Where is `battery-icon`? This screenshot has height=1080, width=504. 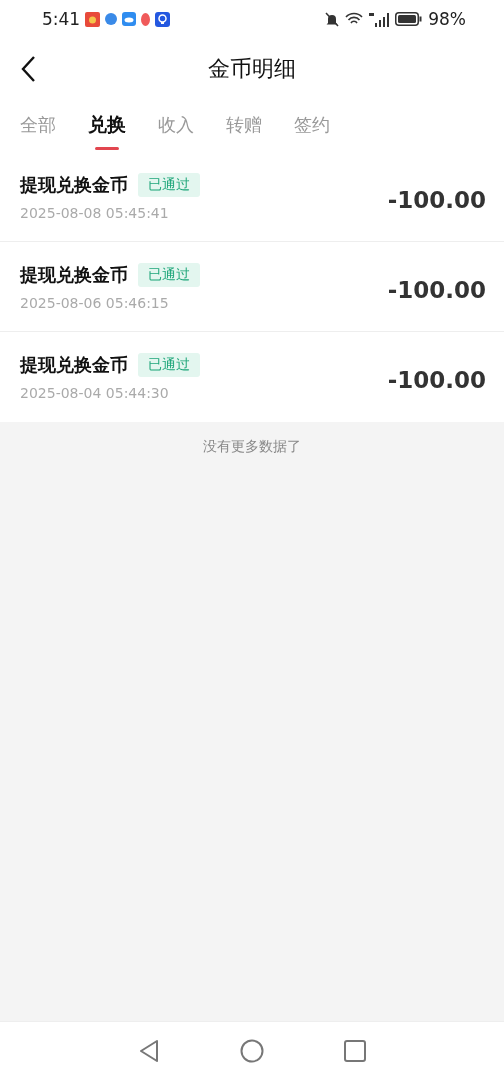 battery-icon is located at coordinates (409, 19).